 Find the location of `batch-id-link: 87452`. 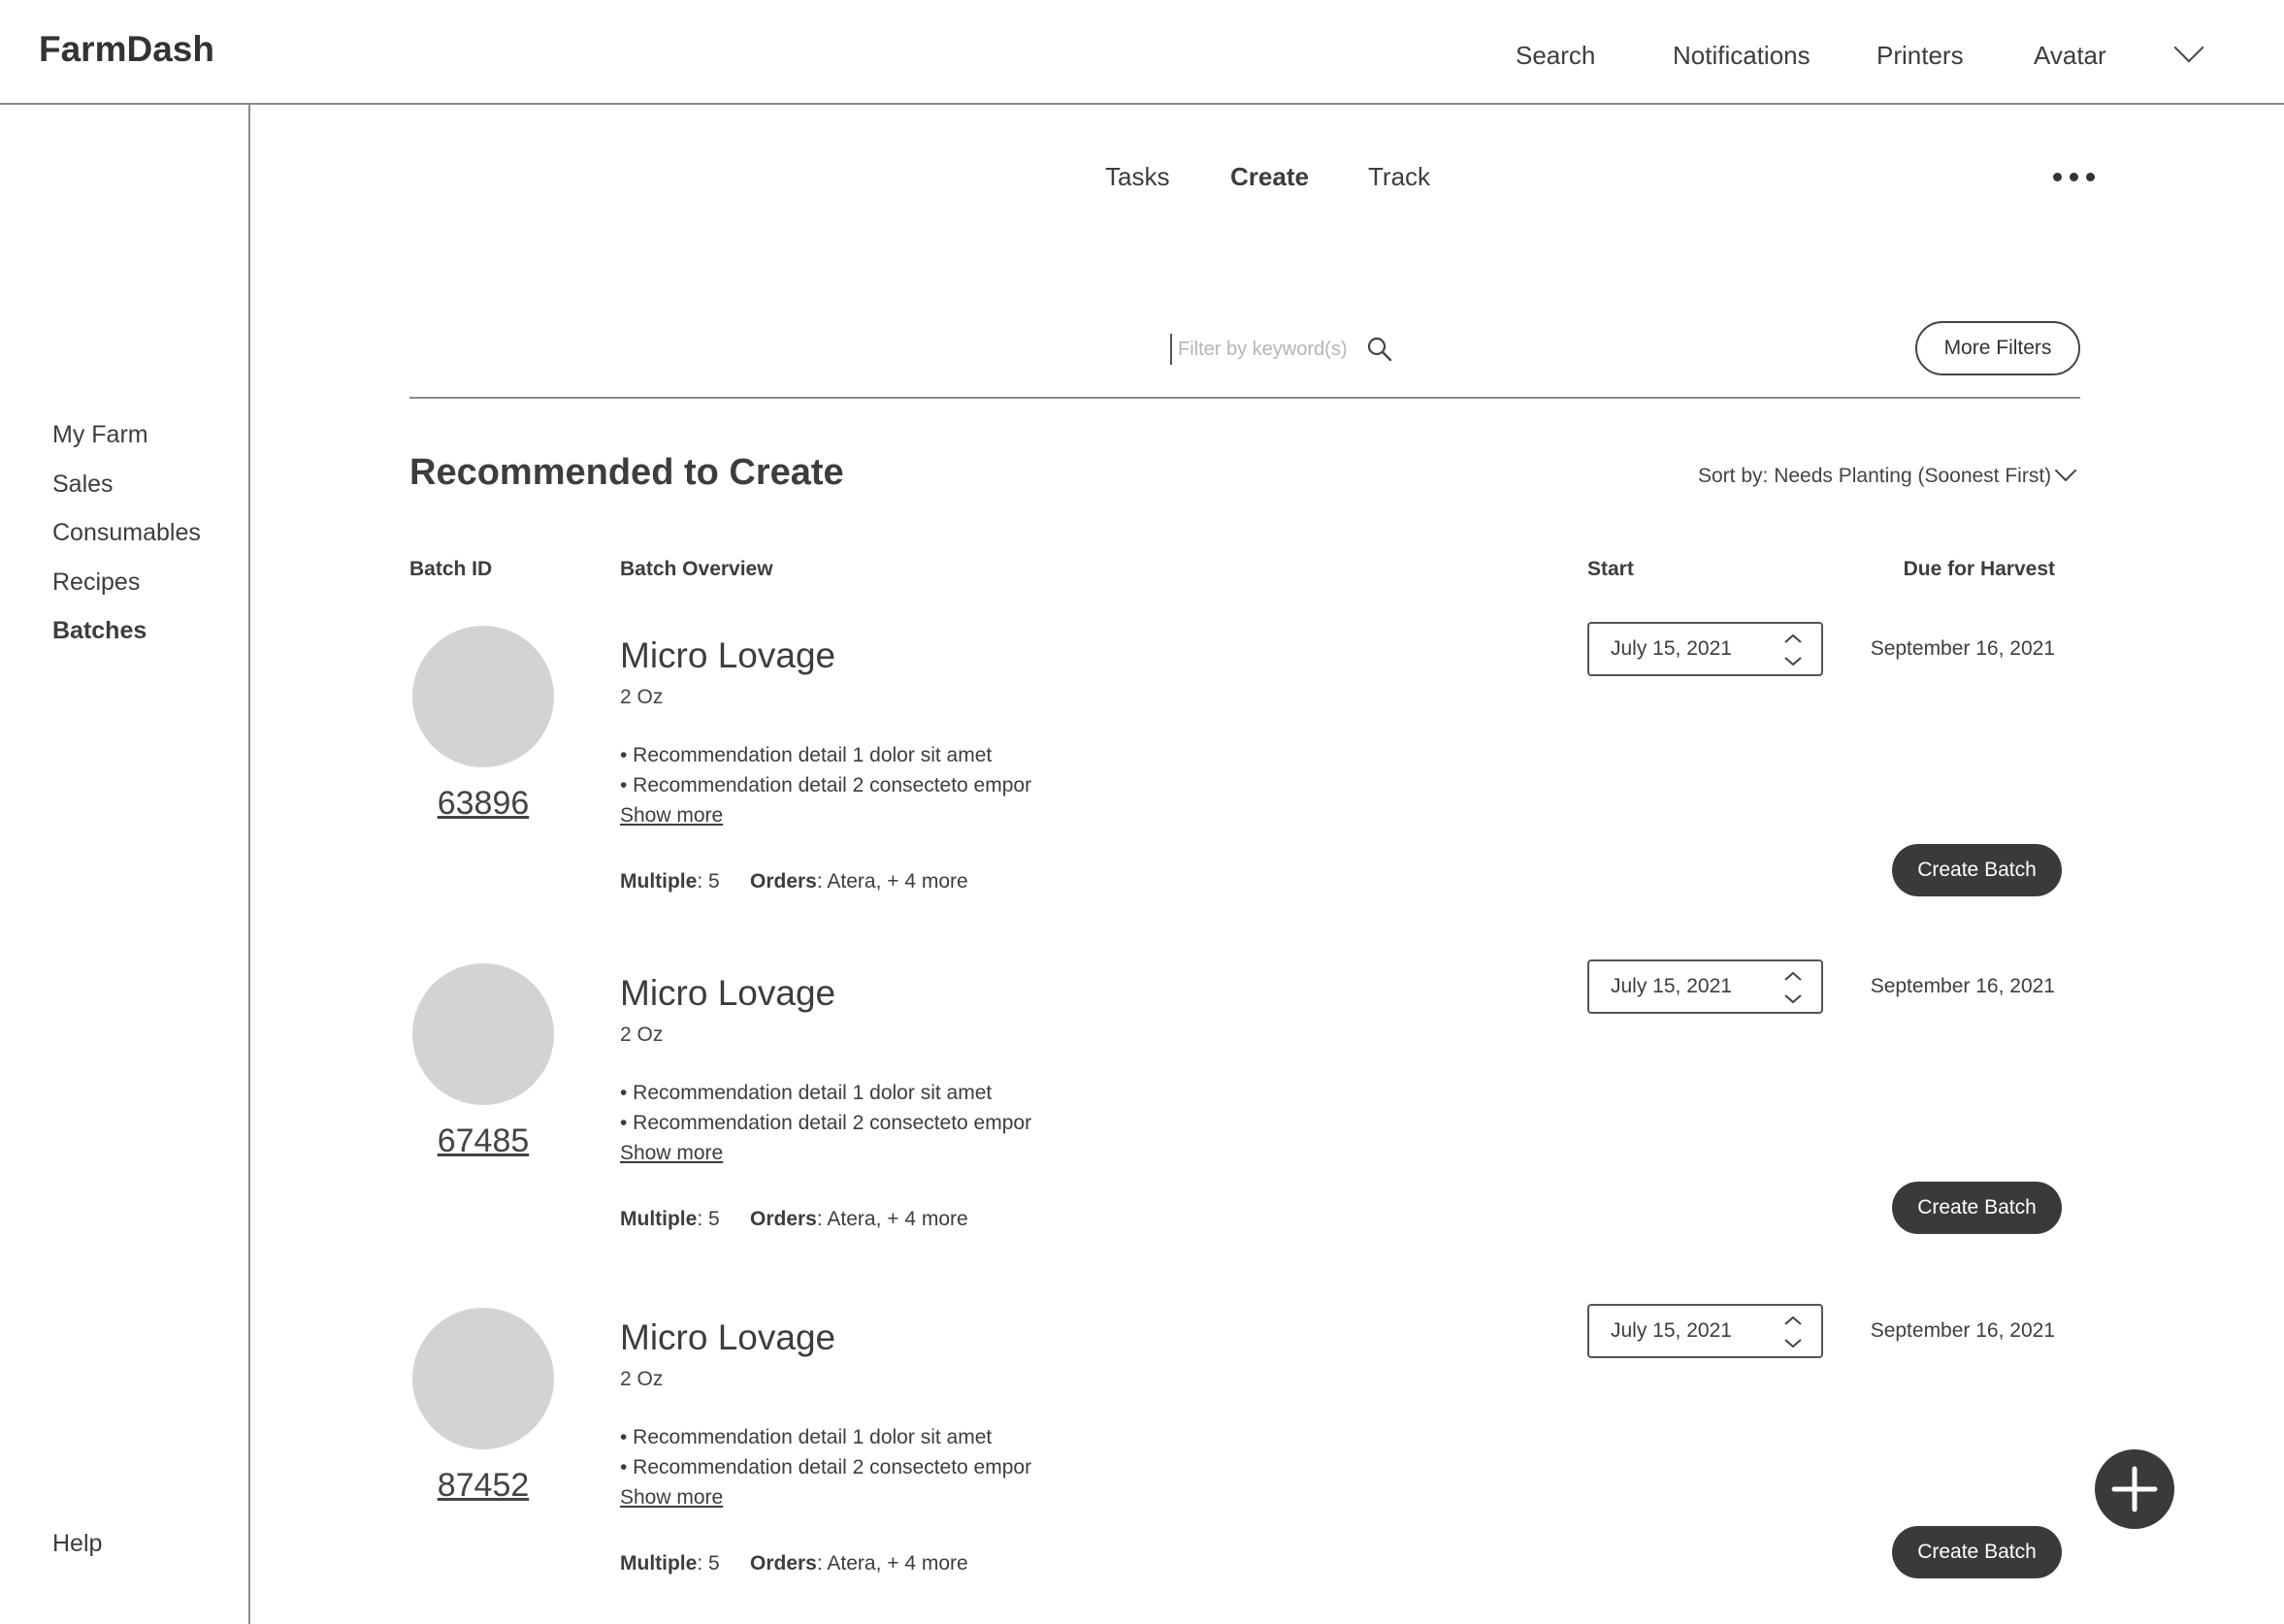

batch-id-link: 87452 is located at coordinates (483, 1486).